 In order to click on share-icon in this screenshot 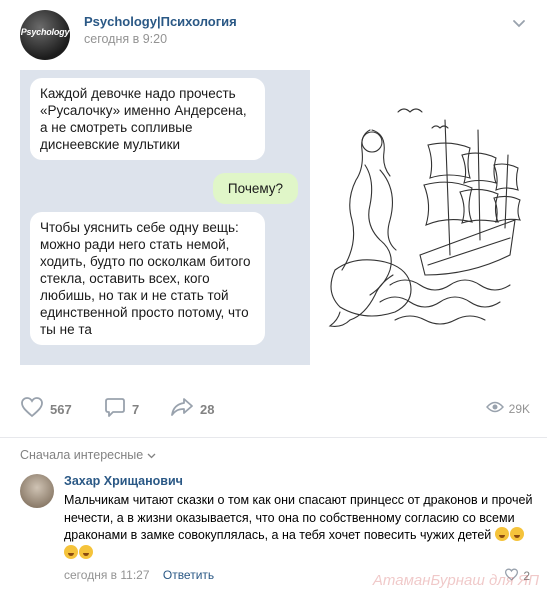, I will do `click(182, 409)`.